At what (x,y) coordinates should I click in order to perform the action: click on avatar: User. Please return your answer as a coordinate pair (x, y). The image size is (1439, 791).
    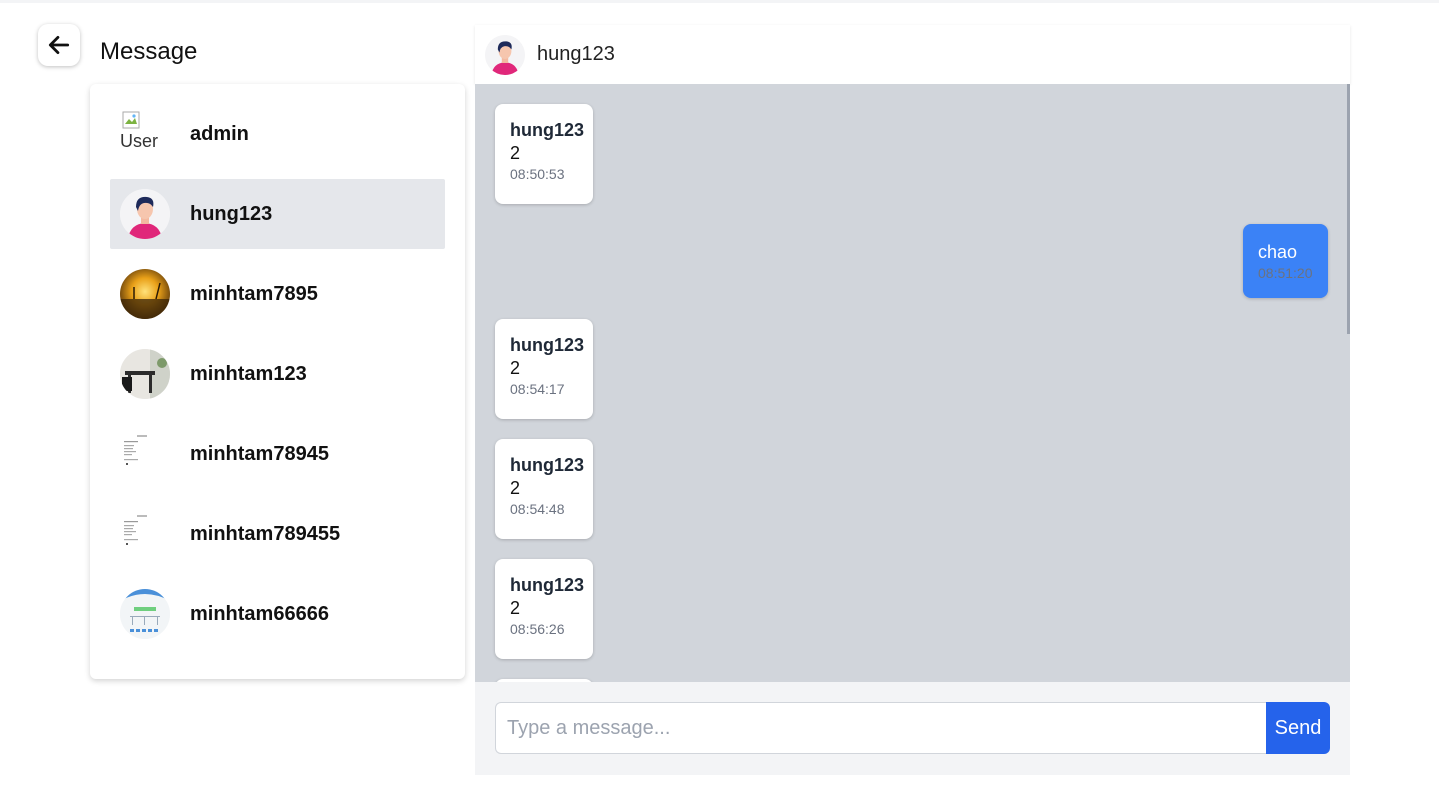
    Looking at the image, I should click on (145, 134).